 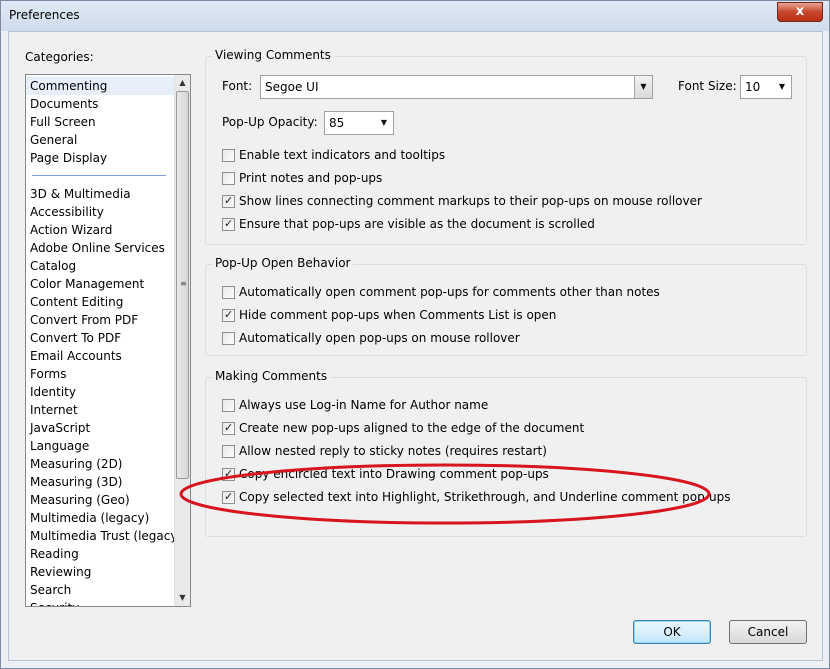 What do you see at coordinates (283, 263) in the screenshot?
I see `popup-behavior-title: Pop-Up Open Behavior` at bounding box center [283, 263].